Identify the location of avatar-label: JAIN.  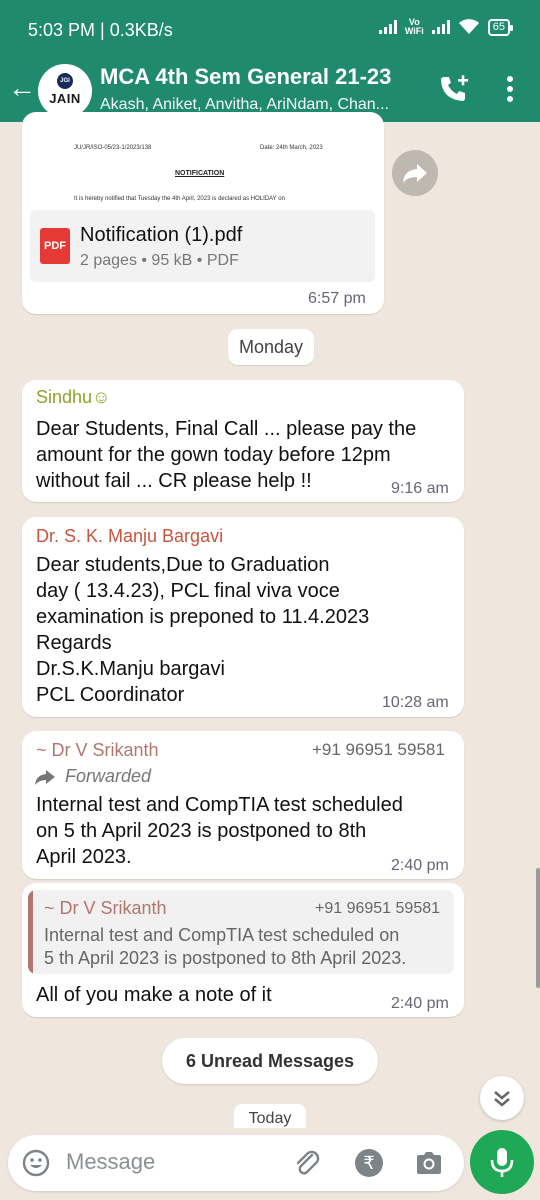
(65, 98).